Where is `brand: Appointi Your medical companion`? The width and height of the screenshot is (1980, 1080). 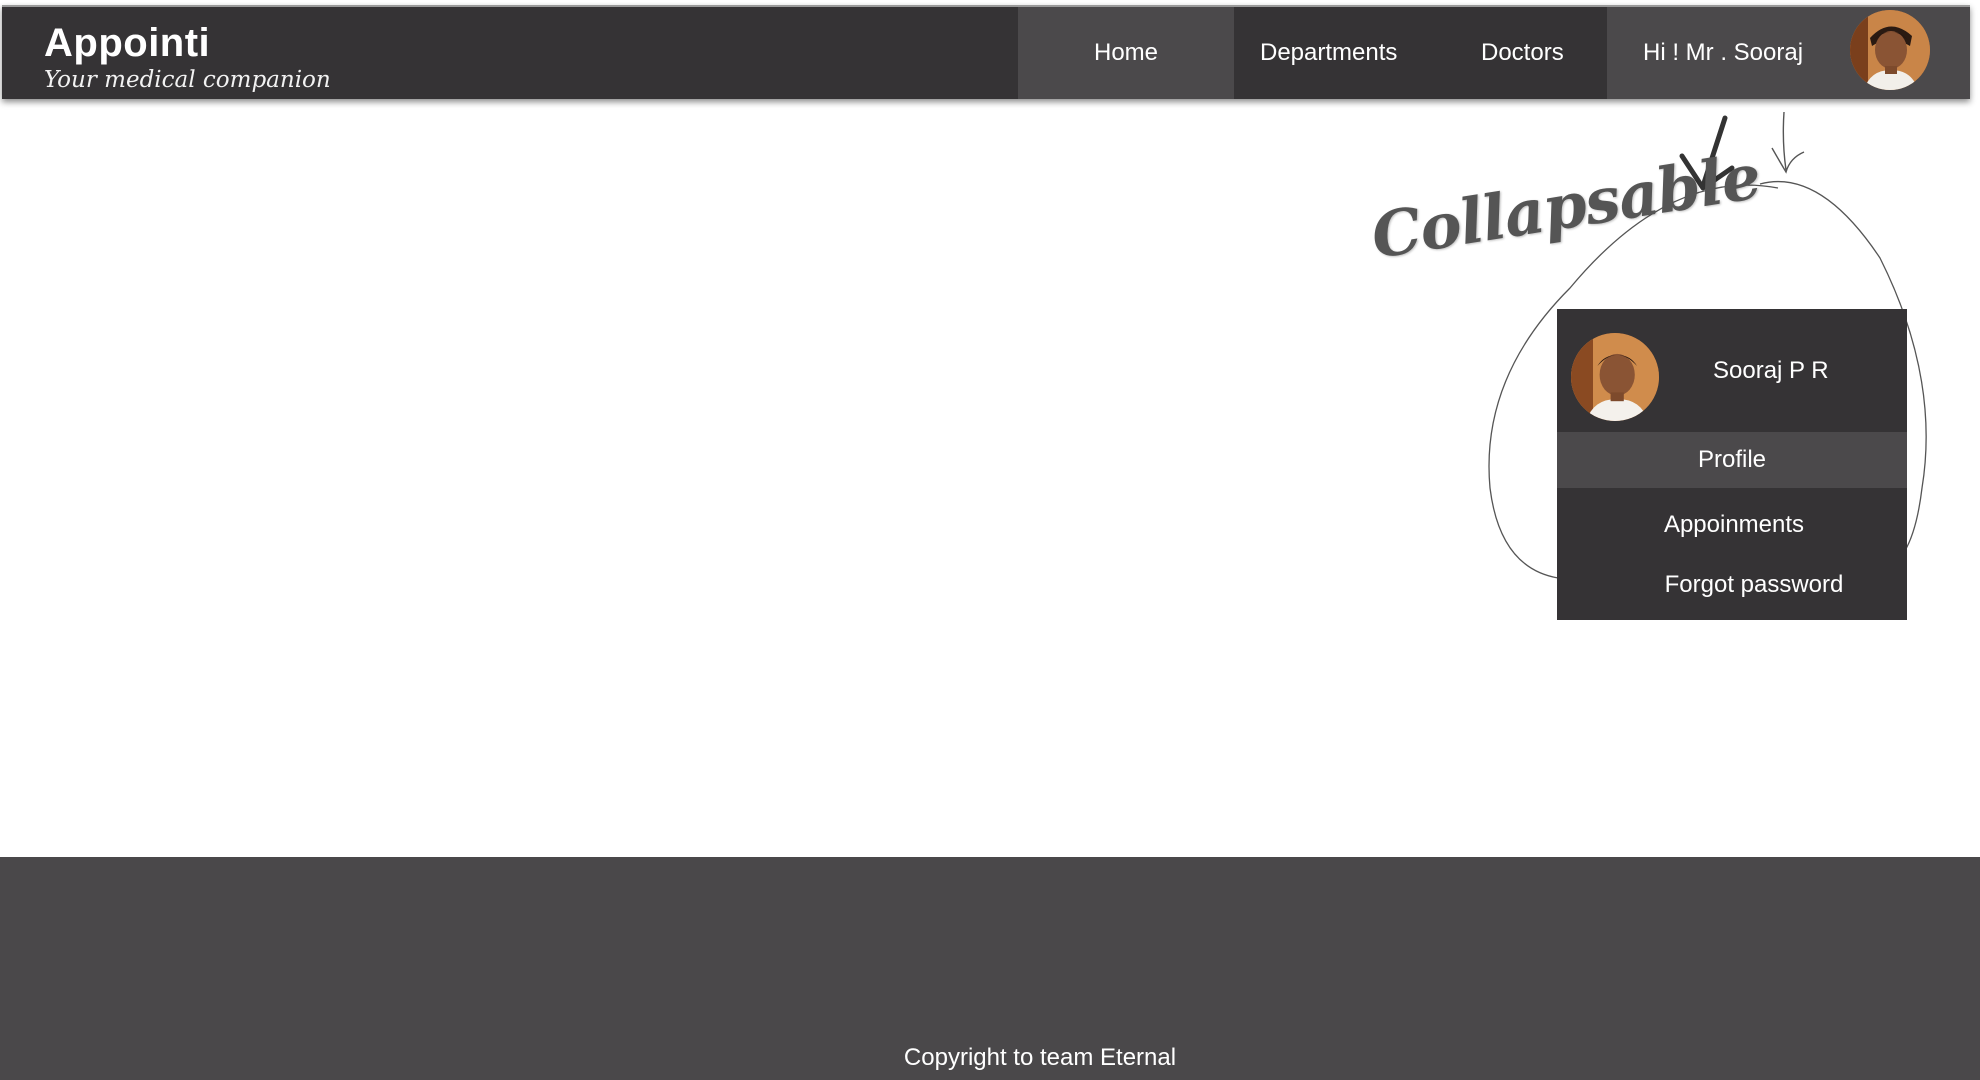
brand: Appointi Your medical companion is located at coordinates (187, 57).